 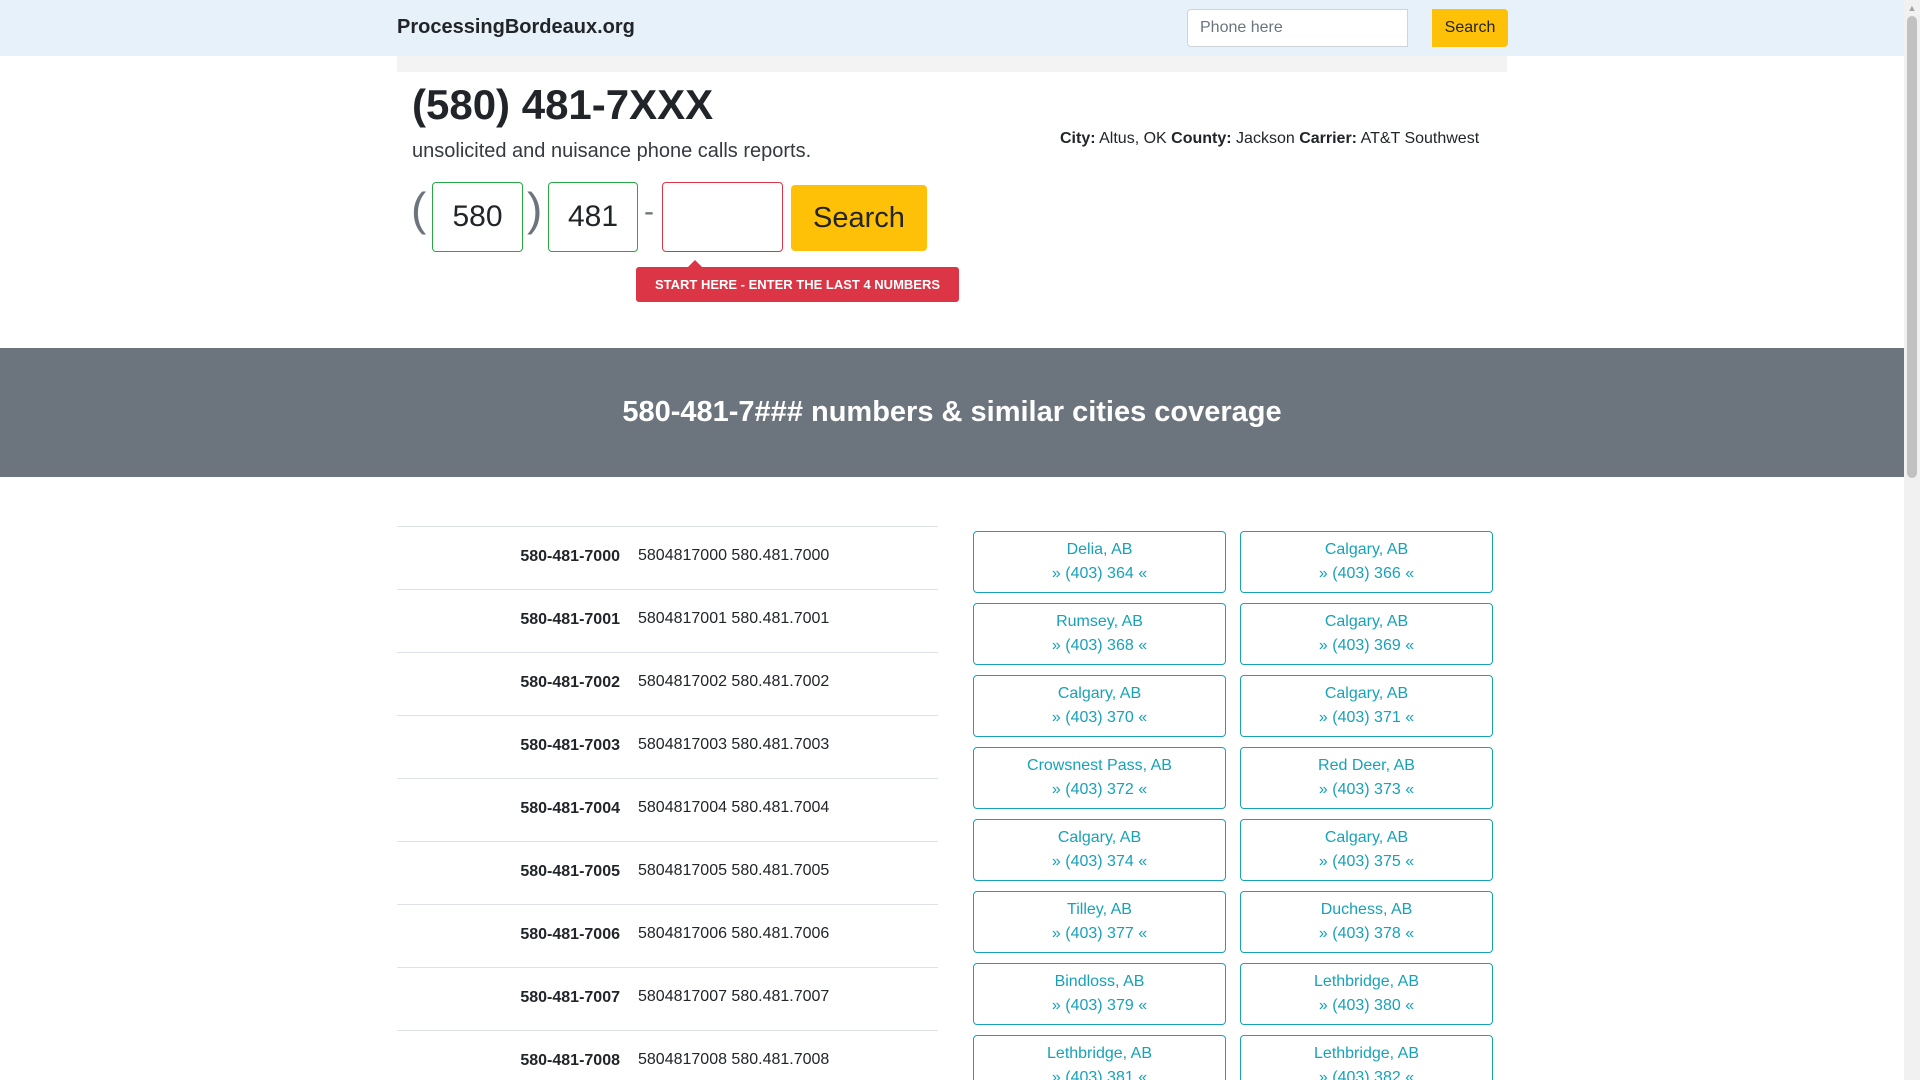 What do you see at coordinates (1099, 717) in the screenshot?
I see `city-code: » (403) 370 «` at bounding box center [1099, 717].